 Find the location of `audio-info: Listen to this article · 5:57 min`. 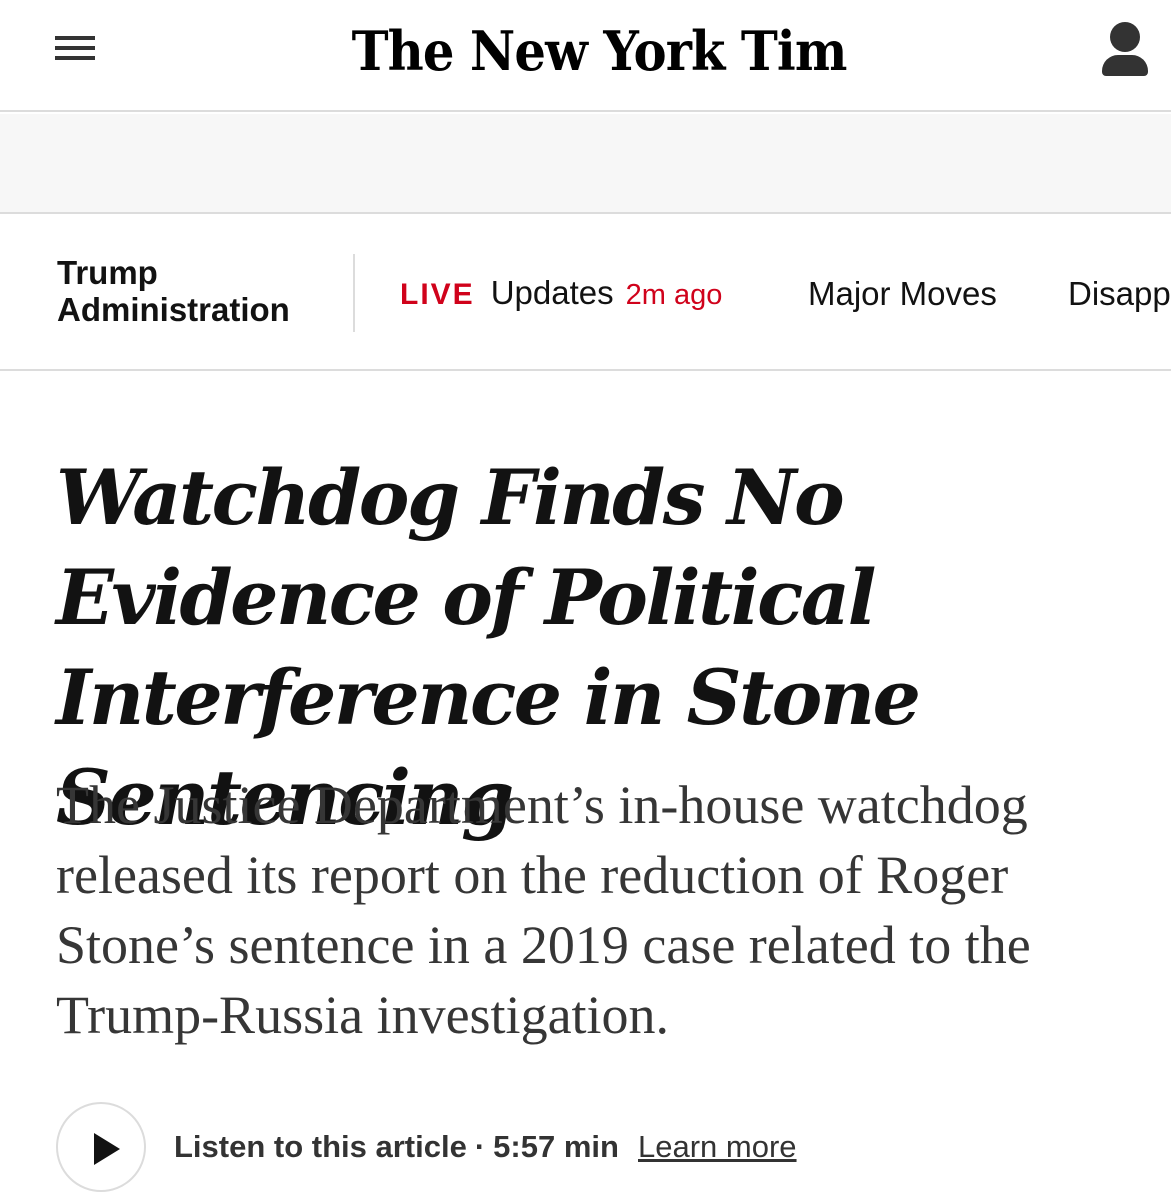

audio-info: Listen to this article · 5:57 min is located at coordinates (396, 1147).